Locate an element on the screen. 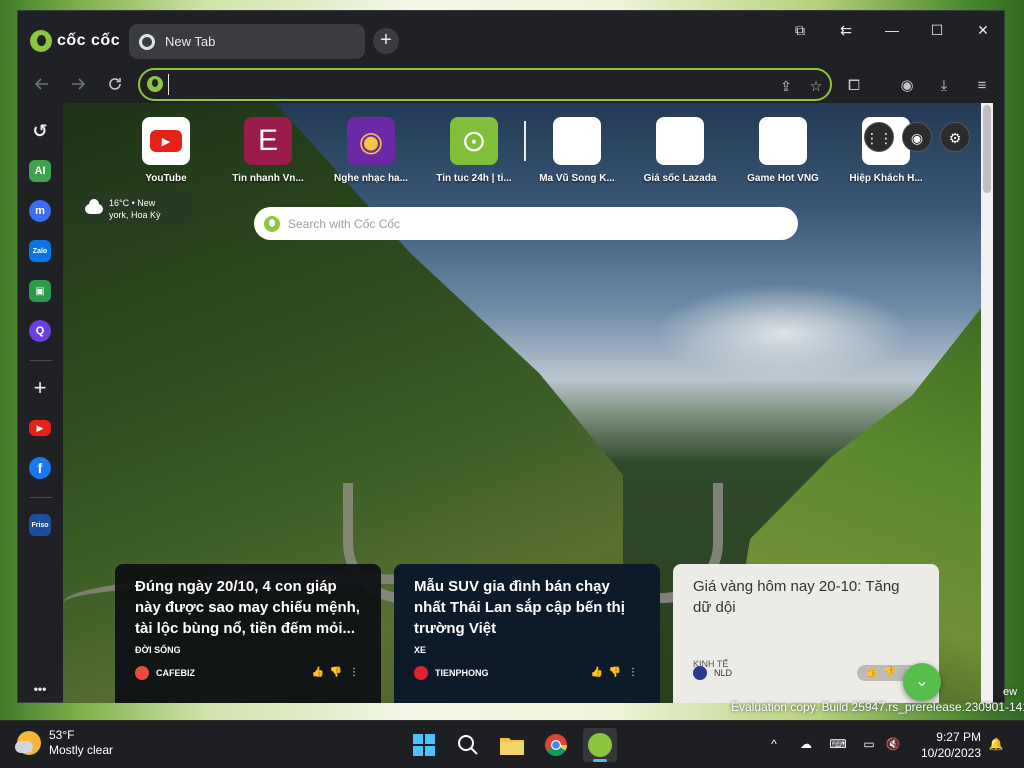 The width and height of the screenshot is (1024, 768). news-source: NLD is located at coordinates (785, 673).